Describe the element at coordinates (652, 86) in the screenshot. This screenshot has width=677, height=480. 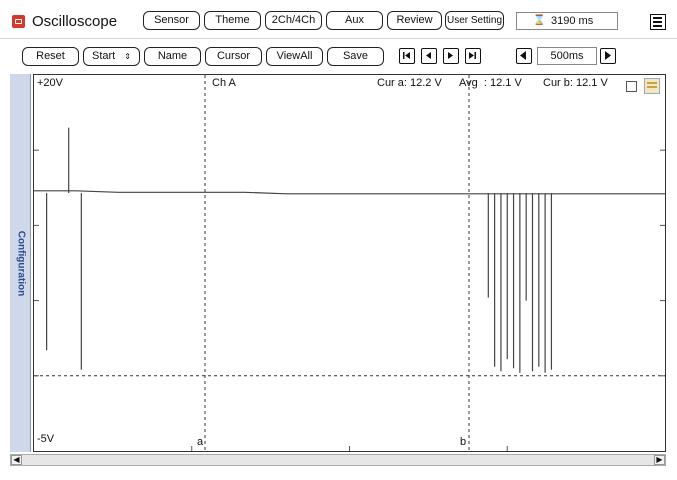
I see `settings-icon` at that location.